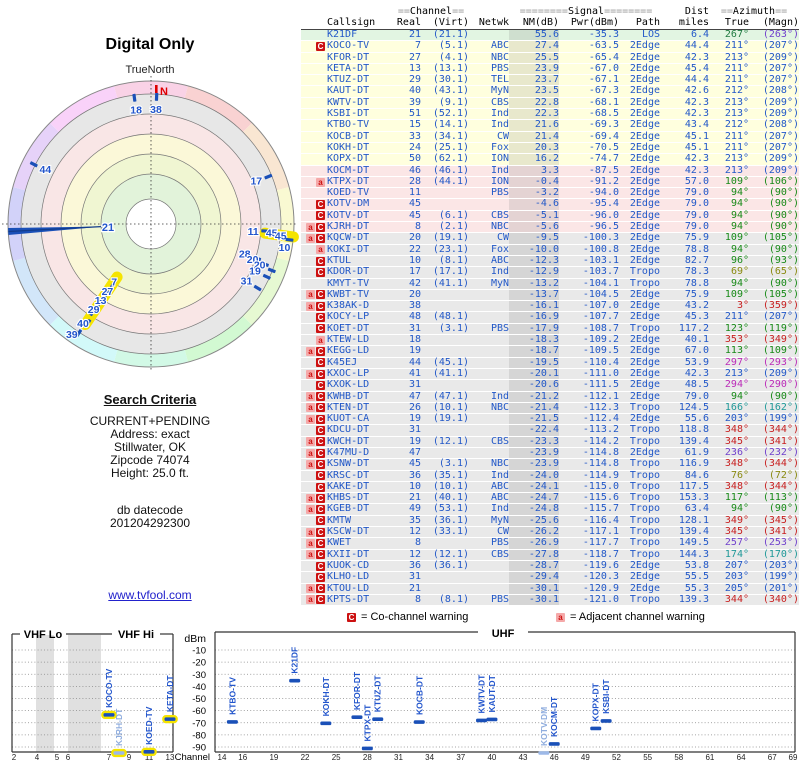 Image resolution: width=800 pixels, height=768 pixels. Describe the element at coordinates (222, 757) in the screenshot. I see `uhf-xtick: 14` at that location.